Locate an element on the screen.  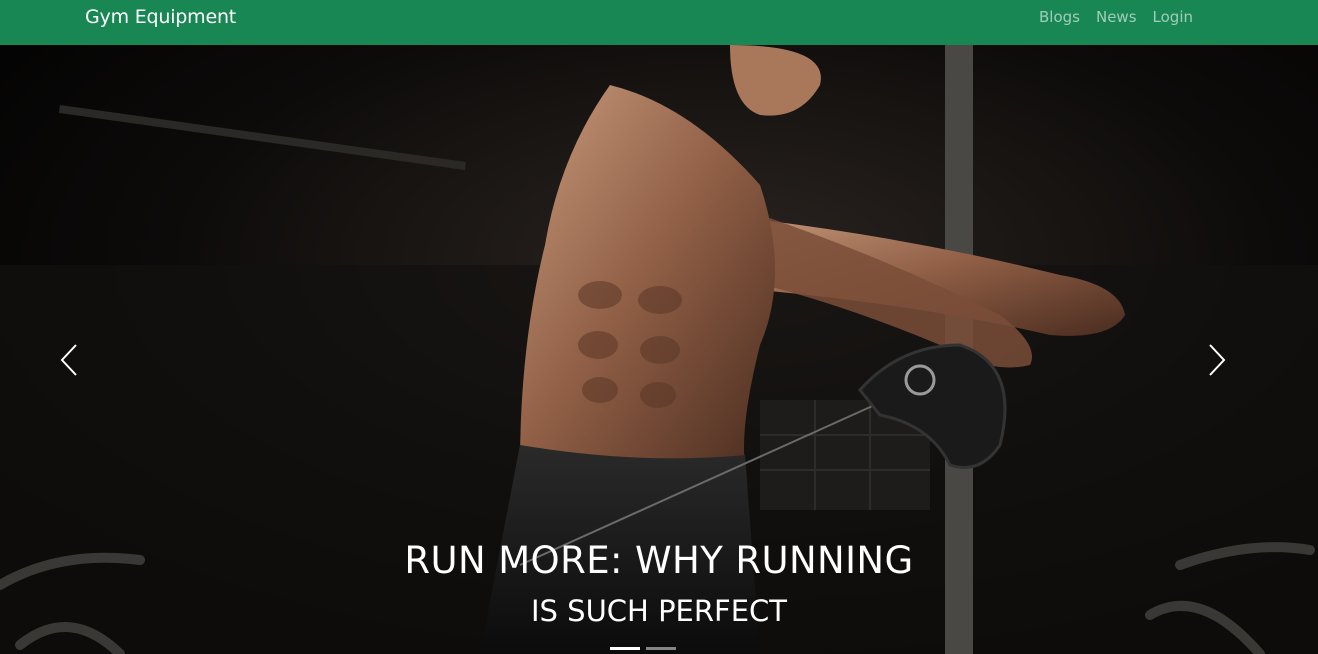
nav-link-blogs: Blogs is located at coordinates (1059, 17).